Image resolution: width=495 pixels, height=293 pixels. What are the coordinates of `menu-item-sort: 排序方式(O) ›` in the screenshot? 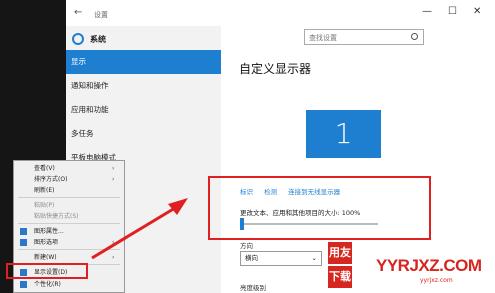 It's located at (69, 179).